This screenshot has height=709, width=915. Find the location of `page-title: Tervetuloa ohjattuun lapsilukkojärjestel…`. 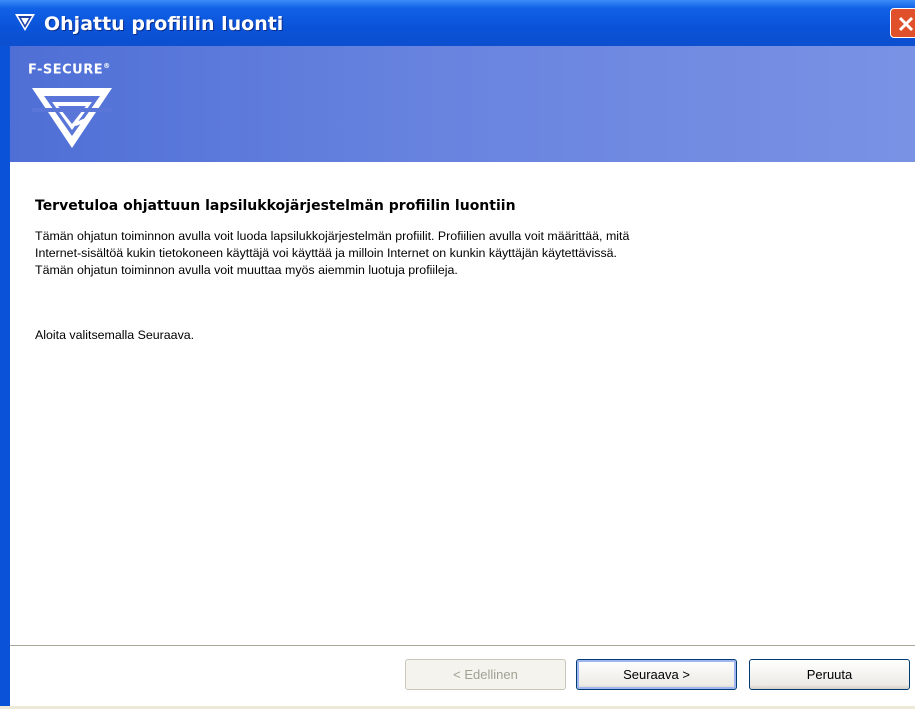

page-title: Tervetuloa ohjattuun lapsilukkojärjestel… is located at coordinates (275, 206).